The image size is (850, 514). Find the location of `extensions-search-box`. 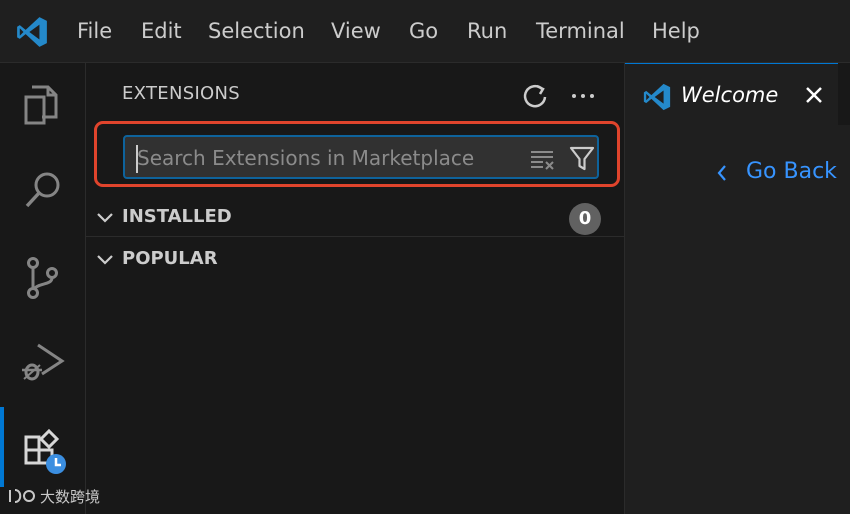

extensions-search-box is located at coordinates (361, 157).